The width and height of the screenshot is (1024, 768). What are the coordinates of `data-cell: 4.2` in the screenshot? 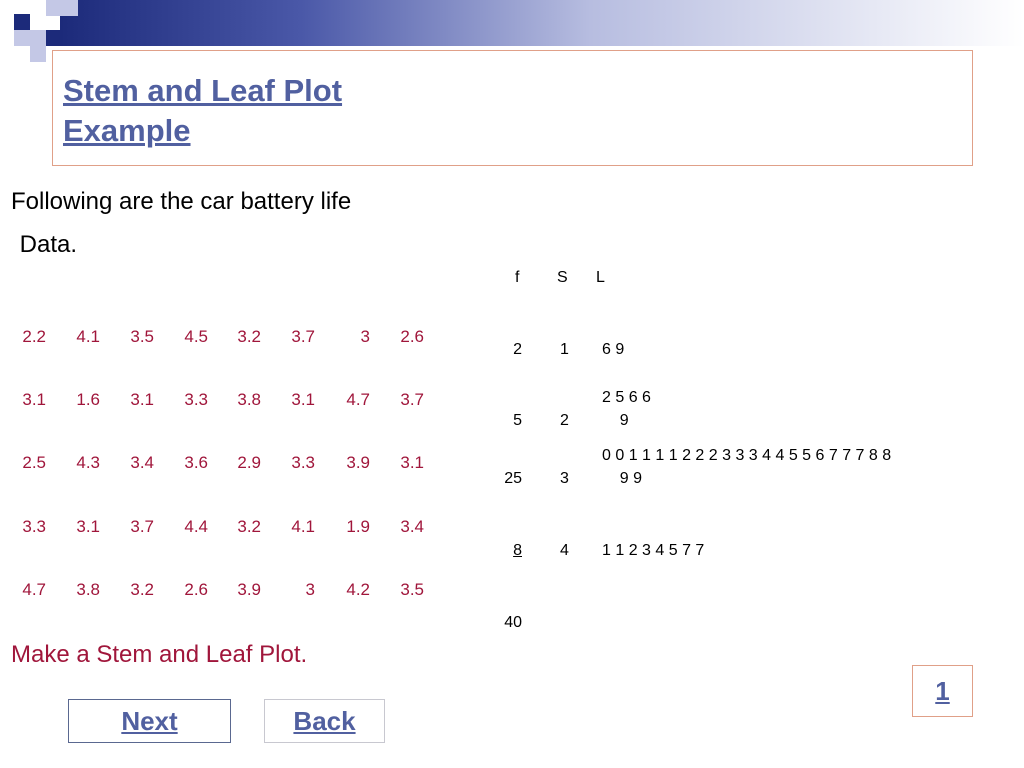 It's located at (358, 589).